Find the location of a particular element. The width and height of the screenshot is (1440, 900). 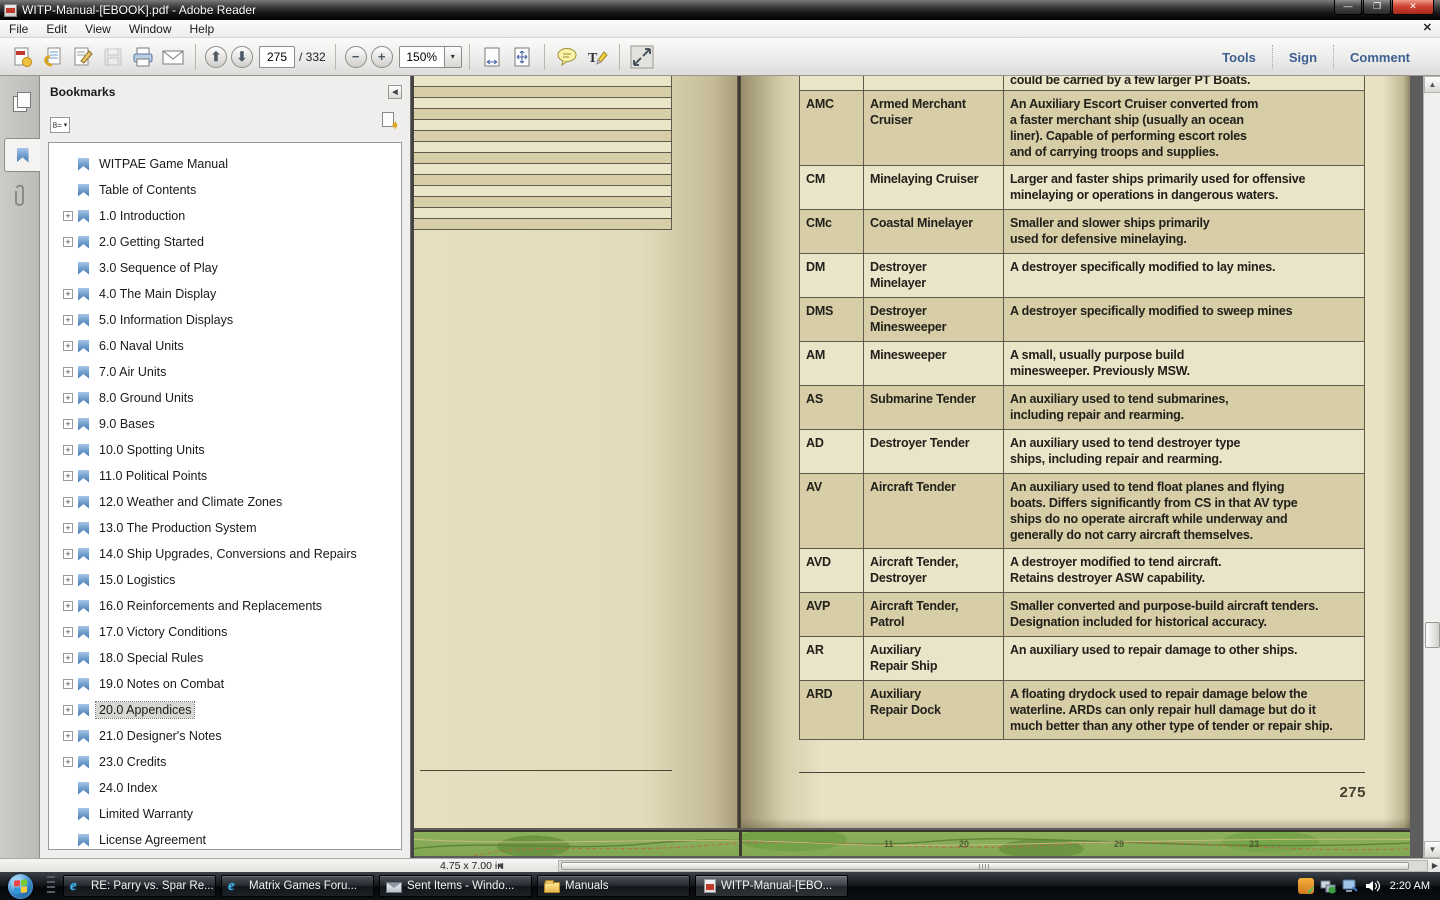

toolbar-close-icon: ✕ is located at coordinates (1427, 27).